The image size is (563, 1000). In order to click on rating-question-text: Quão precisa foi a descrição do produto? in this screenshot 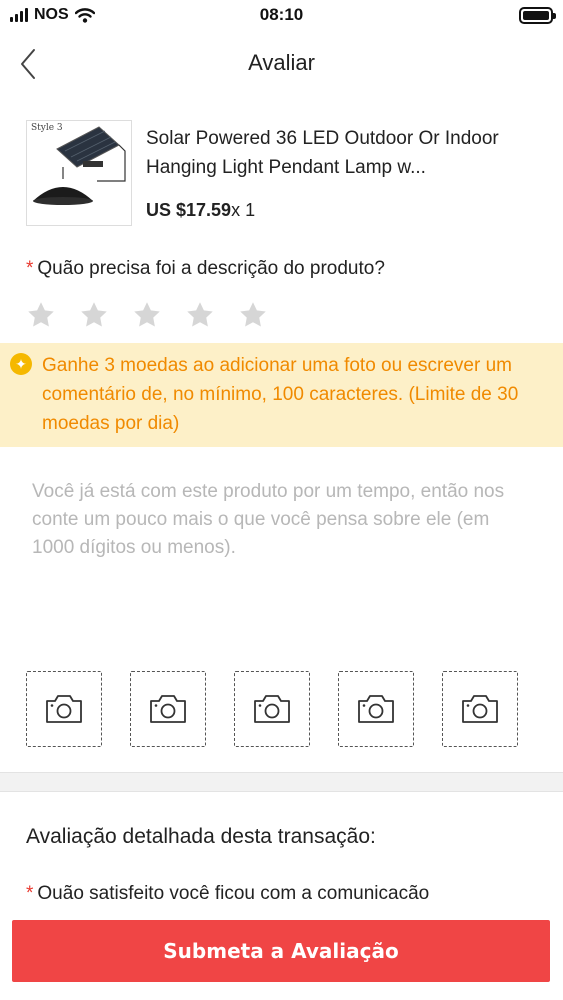, I will do `click(211, 268)`.